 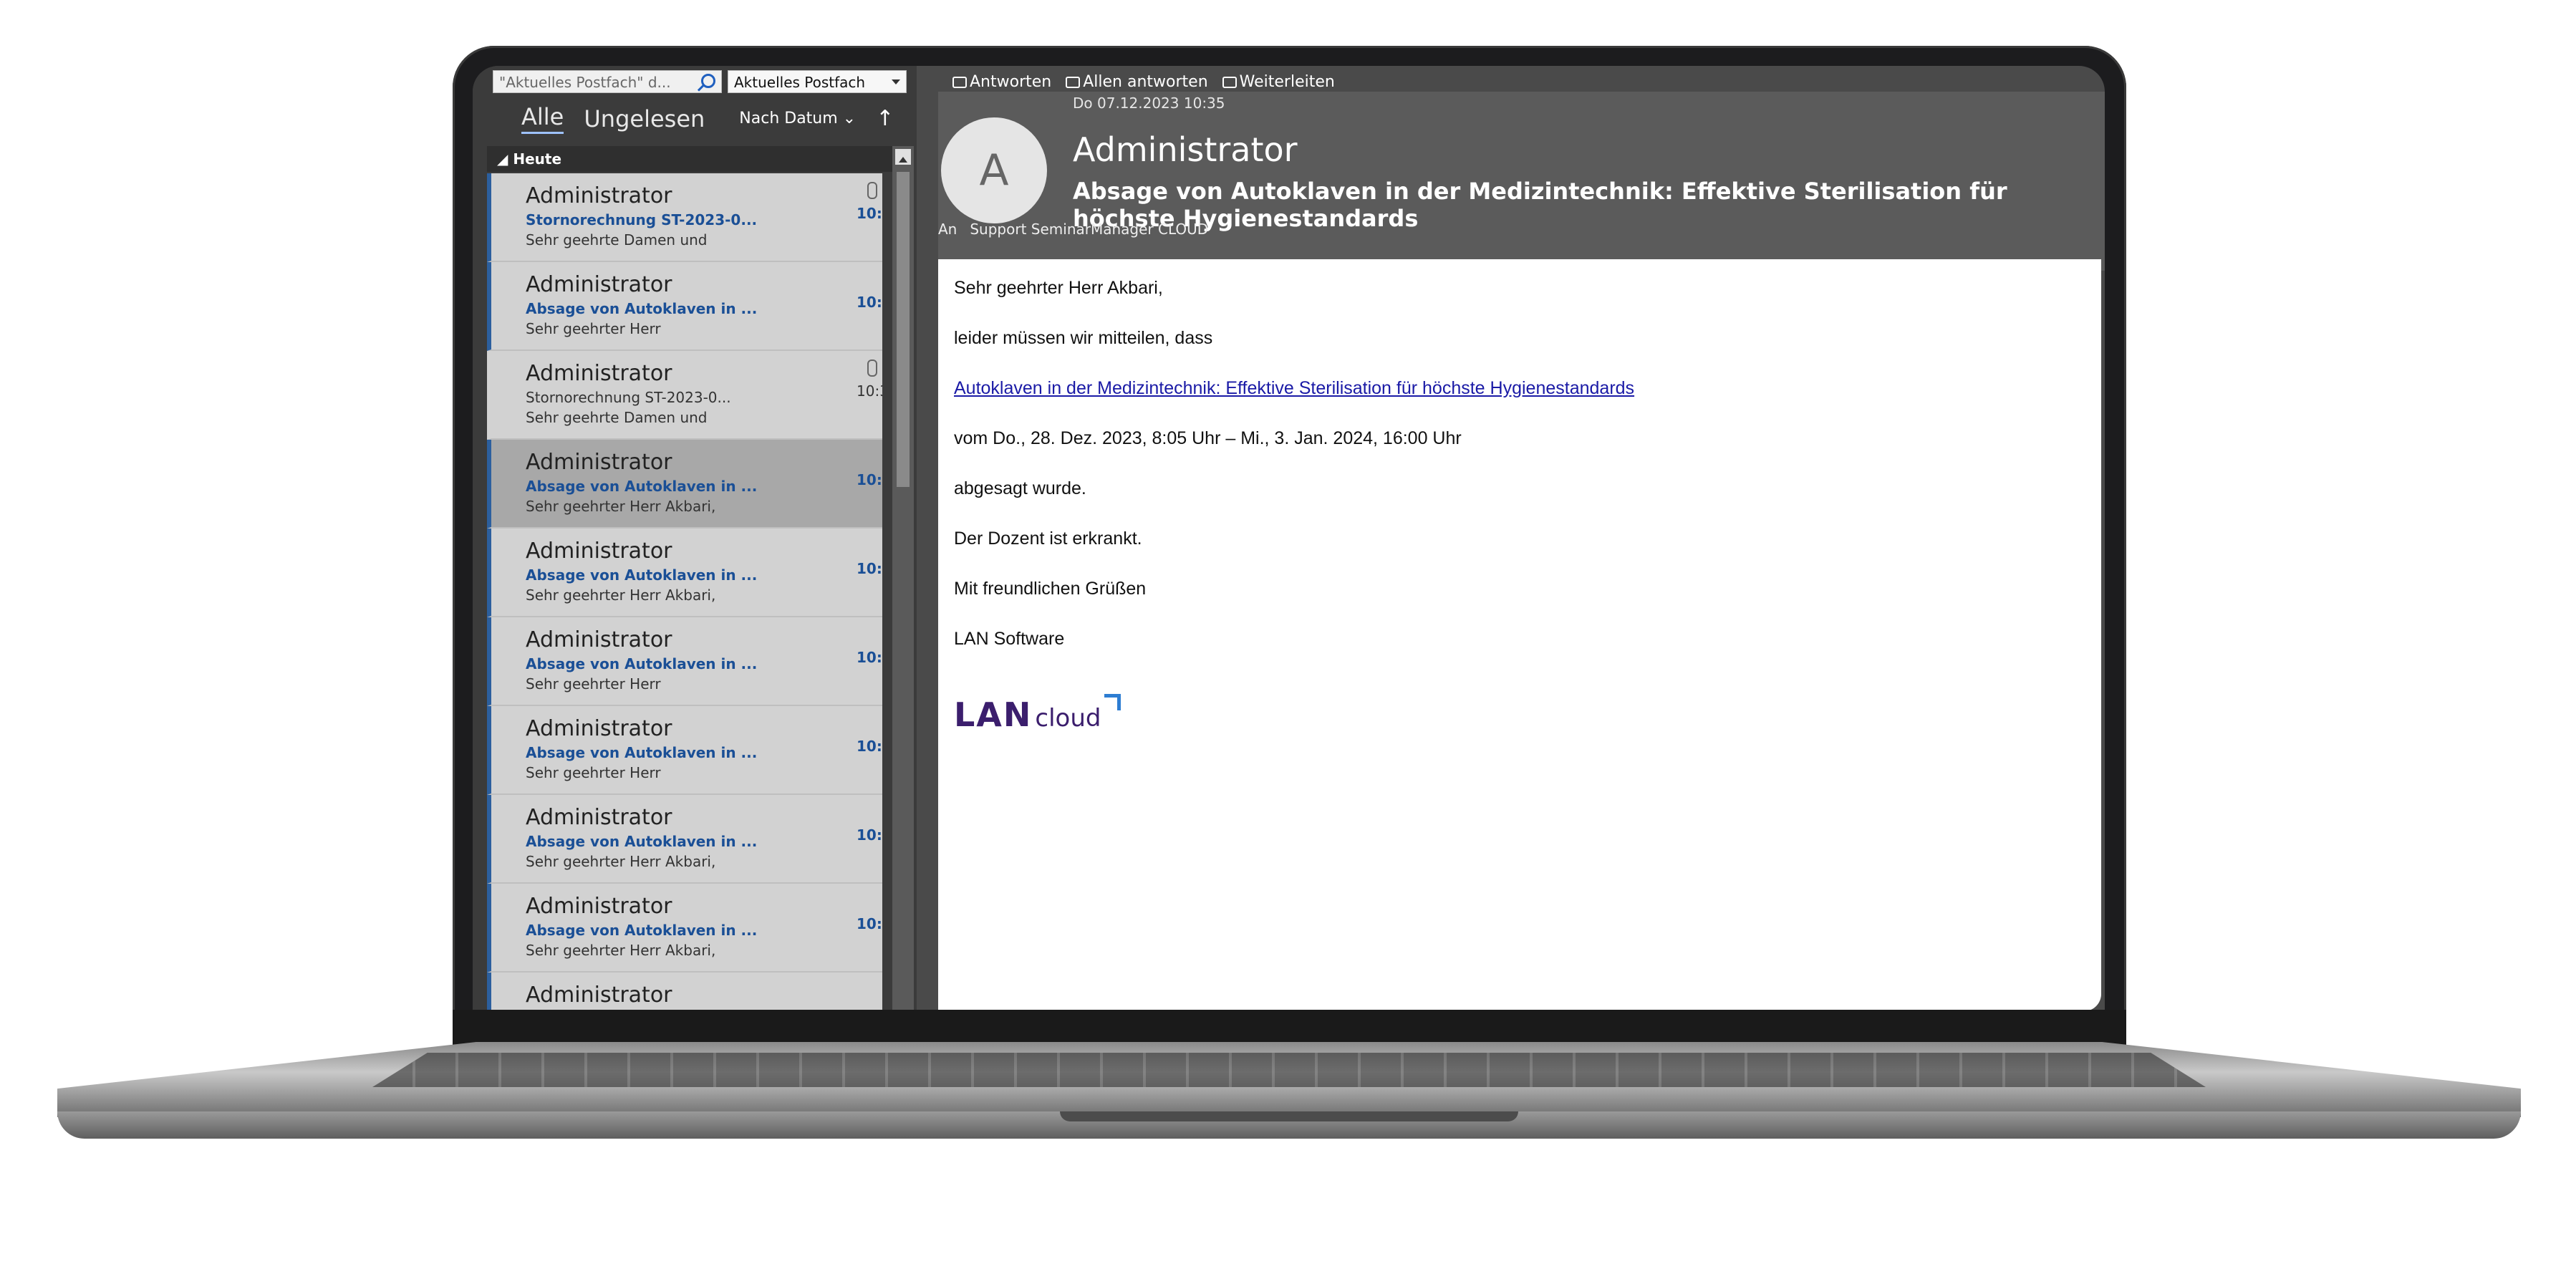 What do you see at coordinates (1229, 82) in the screenshot?
I see `forward-icon` at bounding box center [1229, 82].